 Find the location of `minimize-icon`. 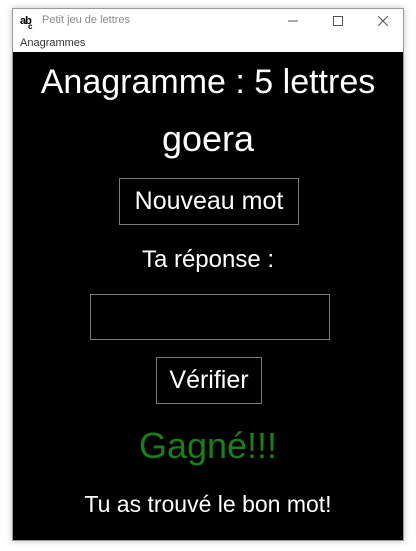

minimize-icon is located at coordinates (293, 21).